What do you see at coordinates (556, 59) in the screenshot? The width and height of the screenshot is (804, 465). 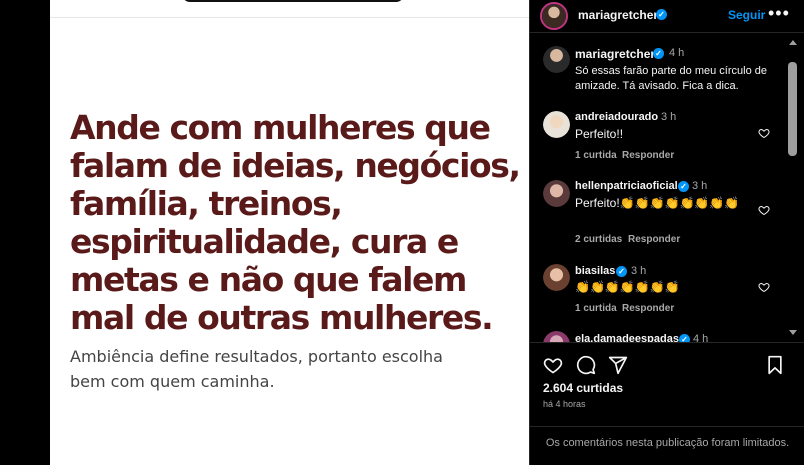 I see `caption-avatar` at bounding box center [556, 59].